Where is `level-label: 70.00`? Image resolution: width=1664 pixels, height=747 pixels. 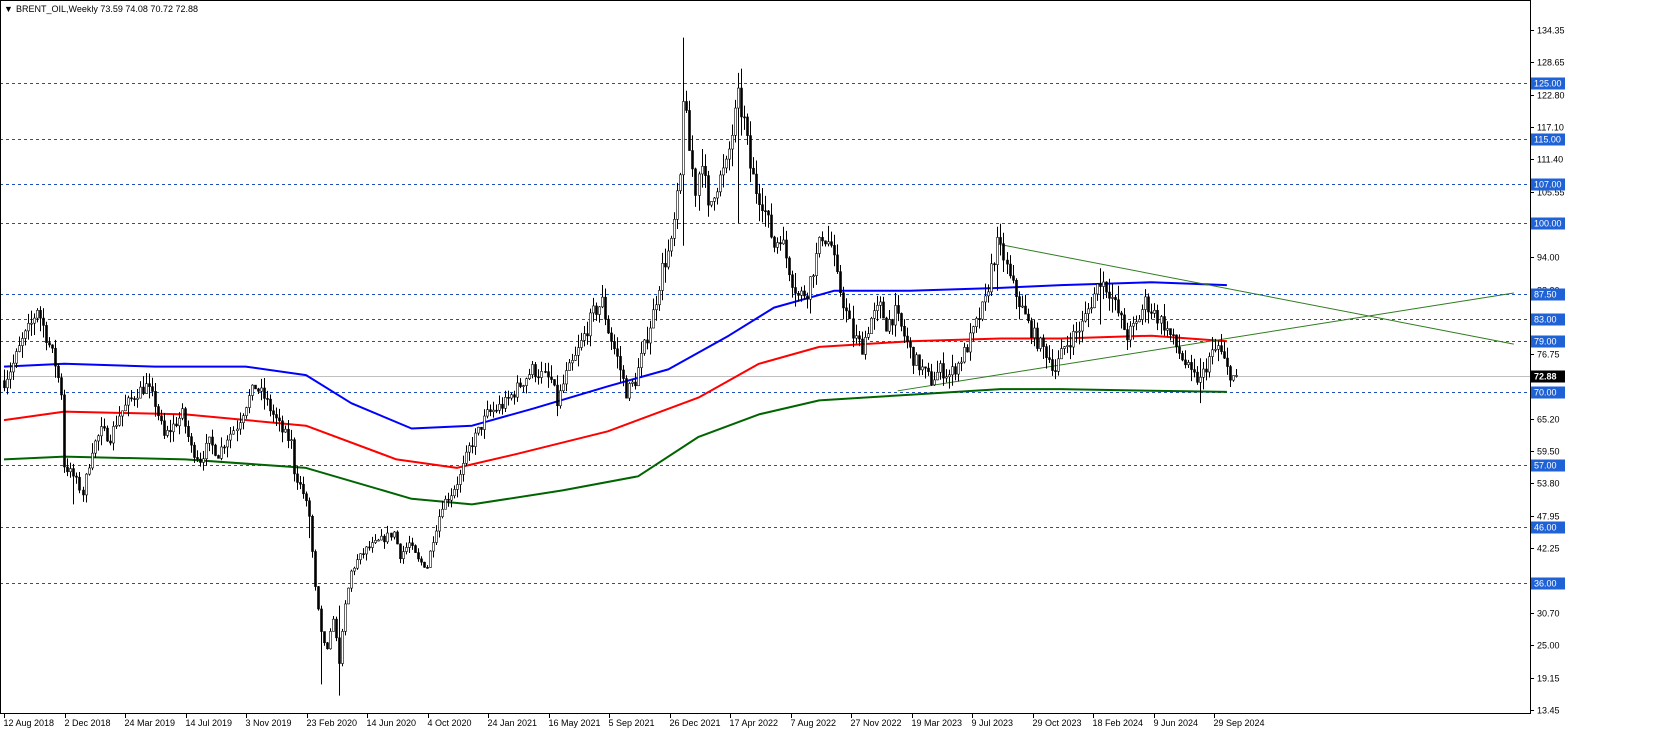
level-label: 70.00 is located at coordinates (1545, 393).